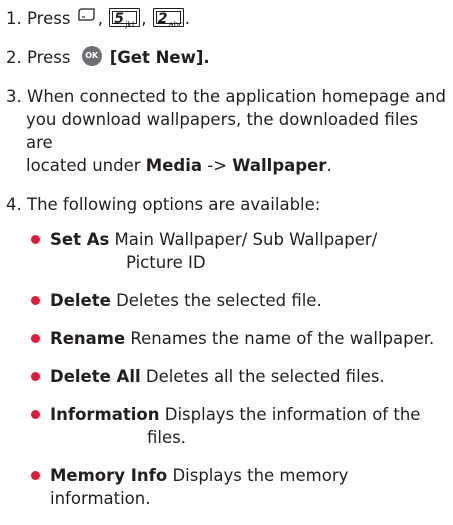 This screenshot has height=525, width=453. What do you see at coordinates (109, 475) in the screenshot?
I see `option-term: Memory Info` at bounding box center [109, 475].